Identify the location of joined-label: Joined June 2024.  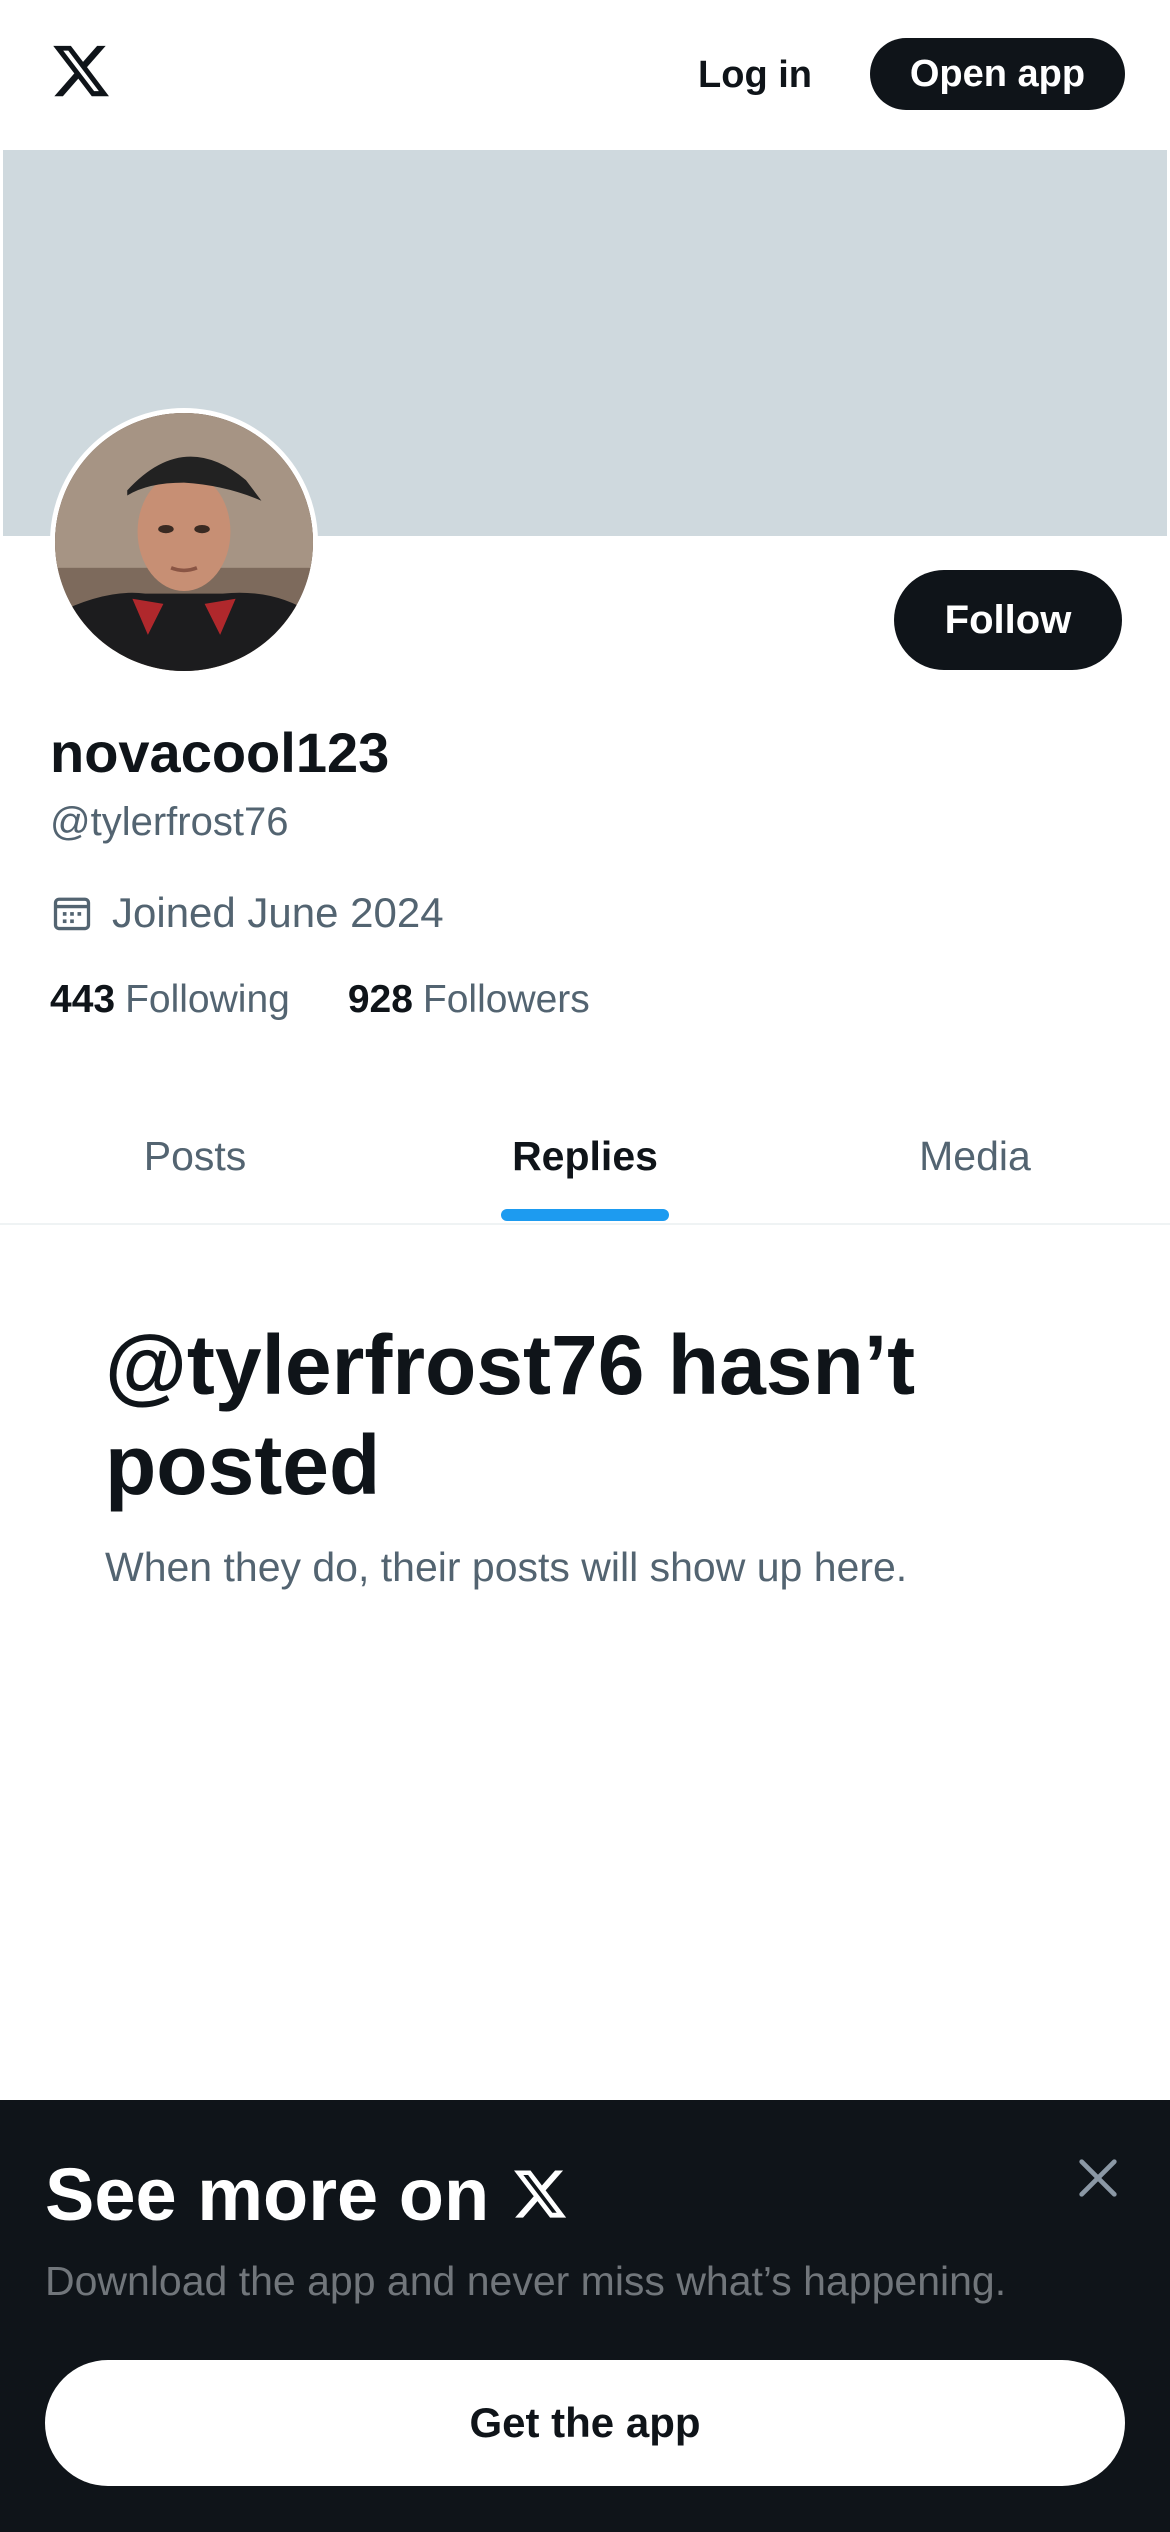
(278, 912).